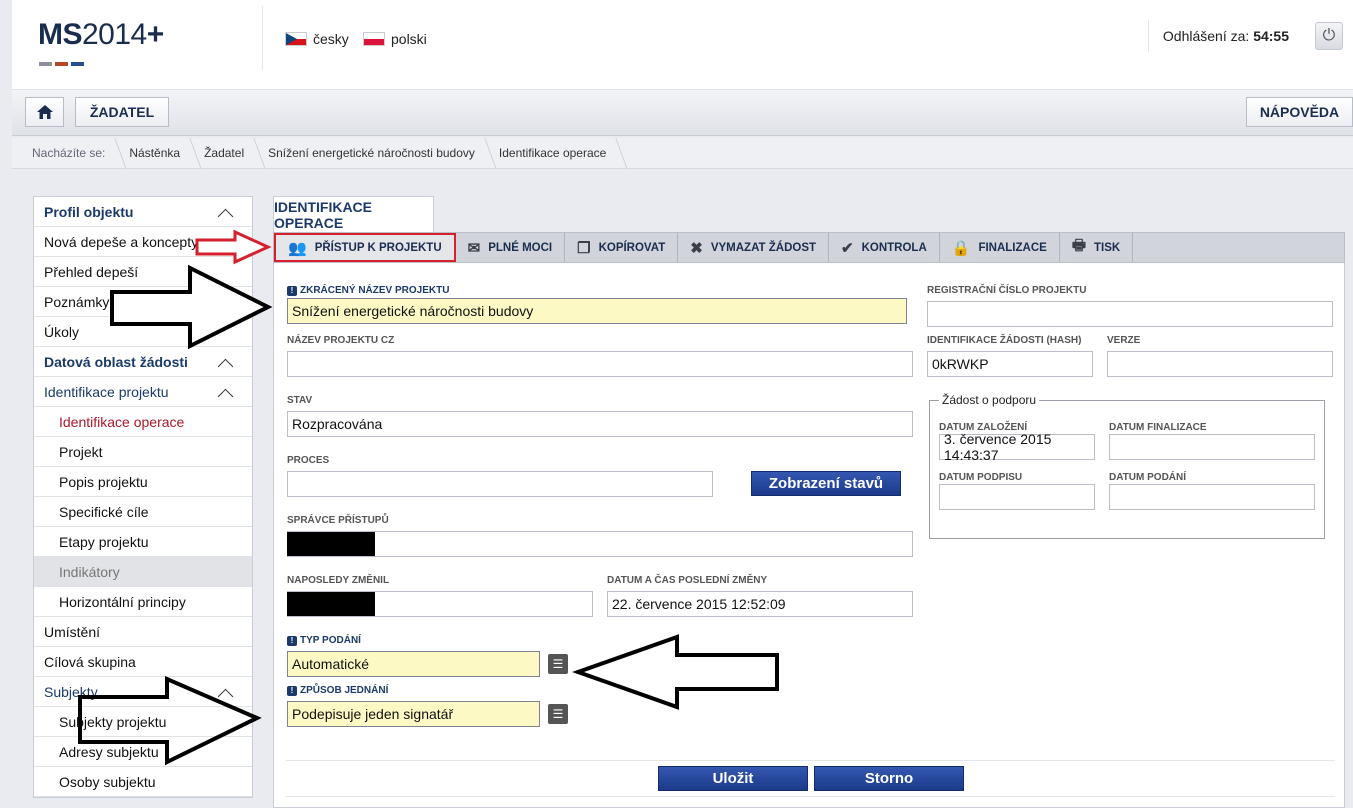  I want to click on action-label: FINALIZACE, so click(1012, 247).